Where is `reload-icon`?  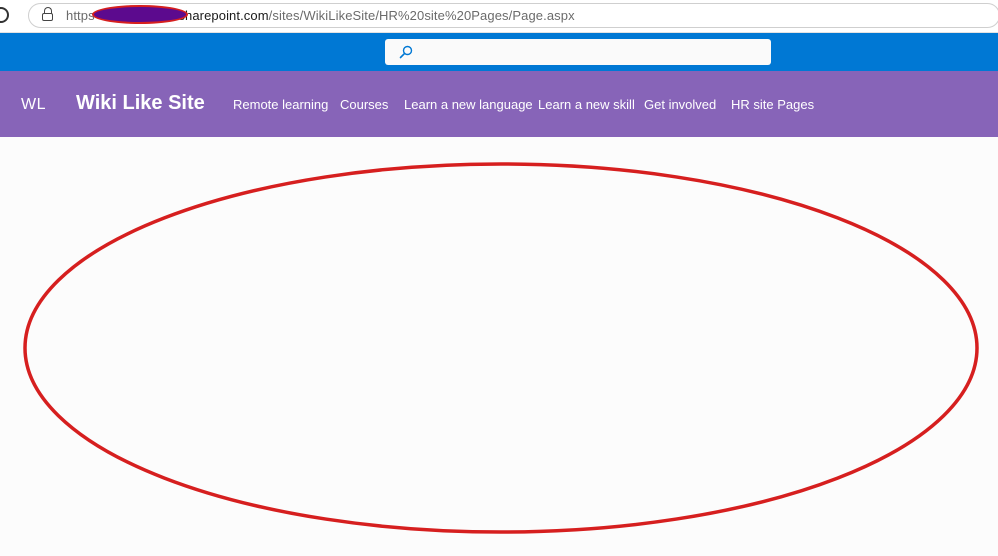
reload-icon is located at coordinates (4, 15).